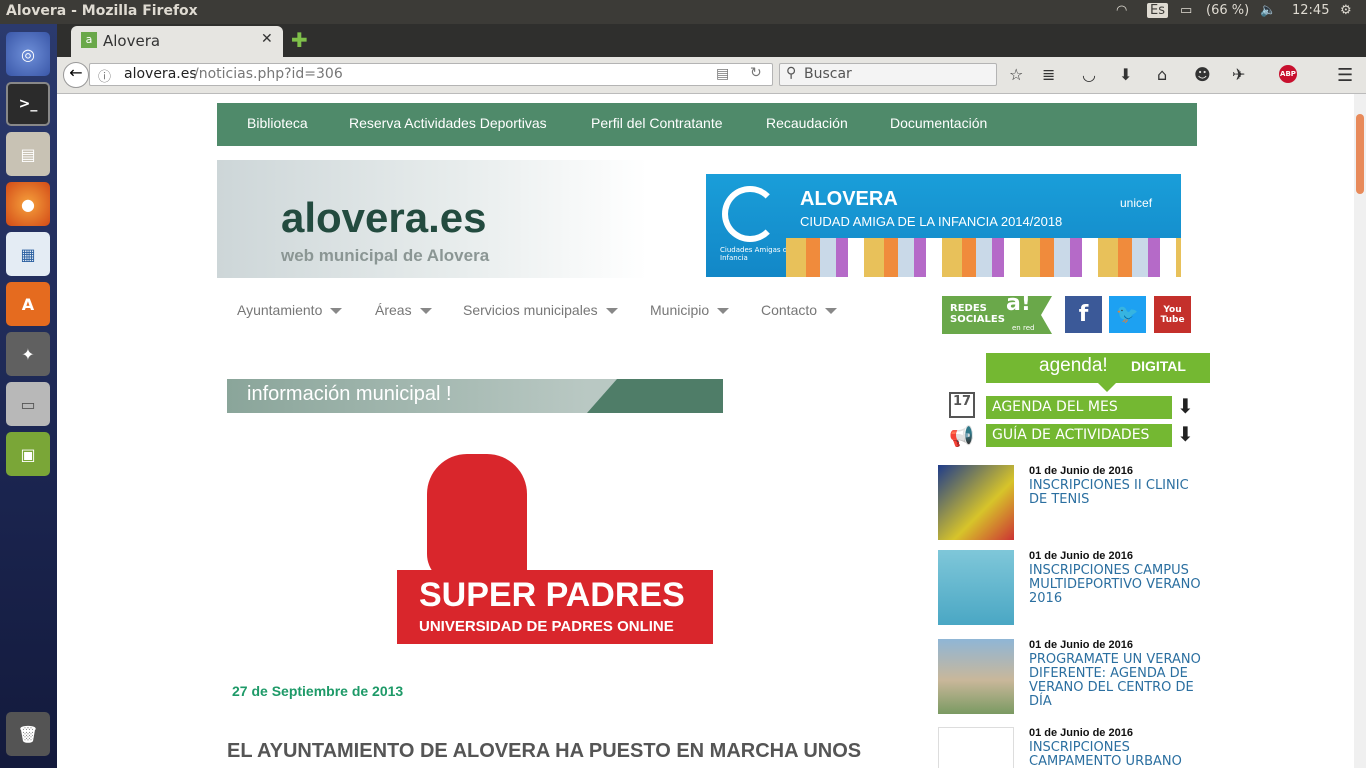 This screenshot has width=1366, height=768. What do you see at coordinates (28, 354) in the screenshot?
I see `settings-icon: ✦` at bounding box center [28, 354].